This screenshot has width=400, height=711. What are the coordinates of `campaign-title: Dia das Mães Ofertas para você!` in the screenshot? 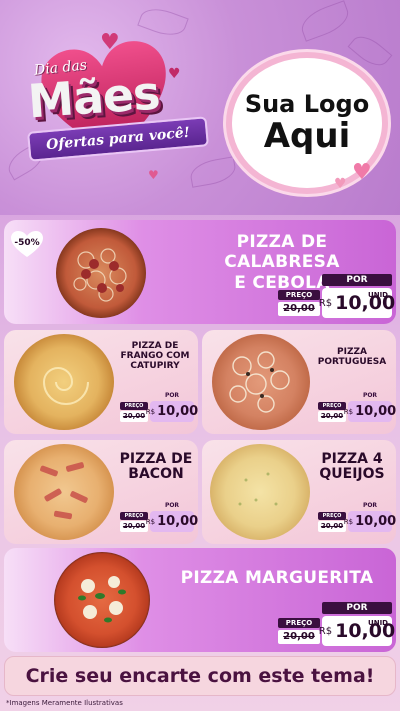 It's located at (110, 116).